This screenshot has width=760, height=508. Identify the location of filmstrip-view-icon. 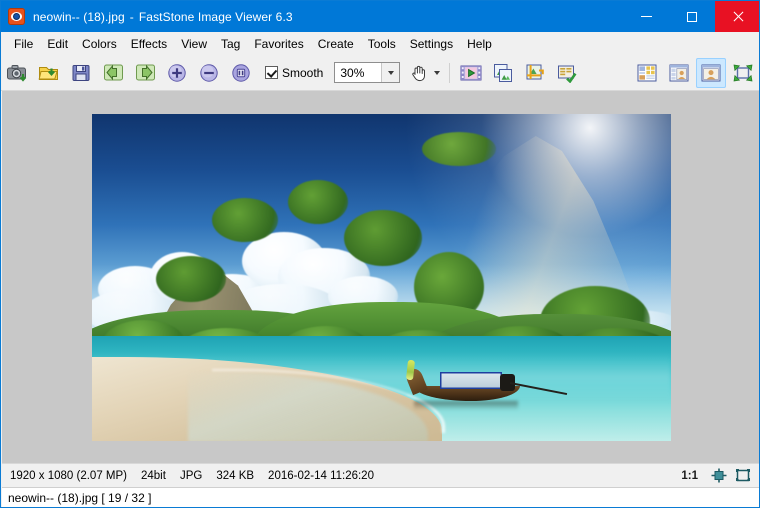
(679, 72).